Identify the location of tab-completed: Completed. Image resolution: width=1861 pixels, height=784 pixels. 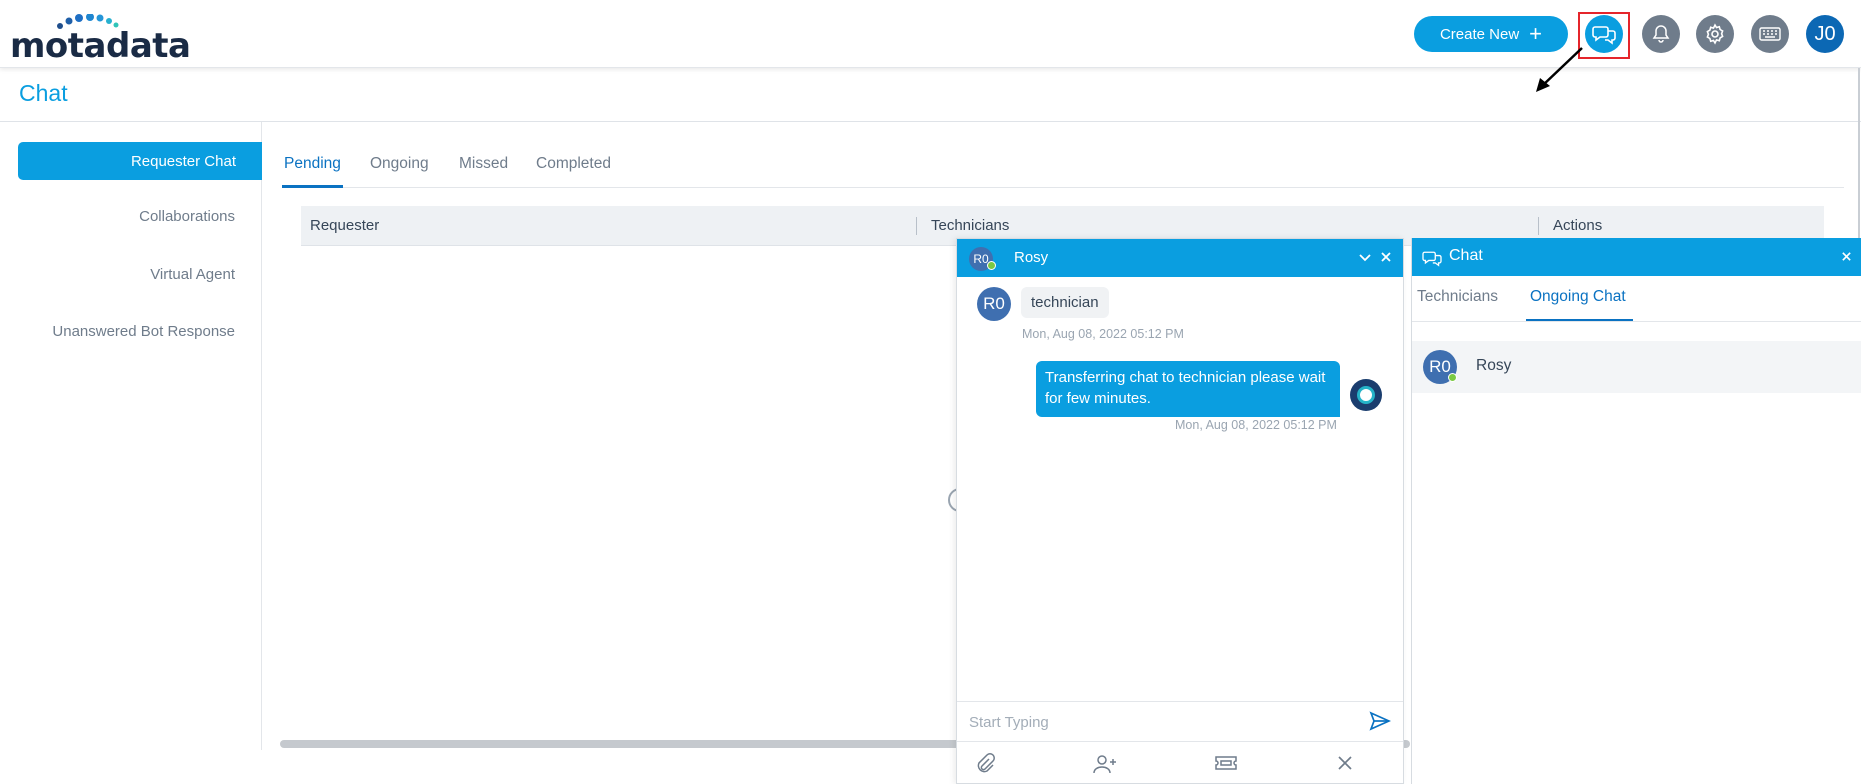
(573, 164).